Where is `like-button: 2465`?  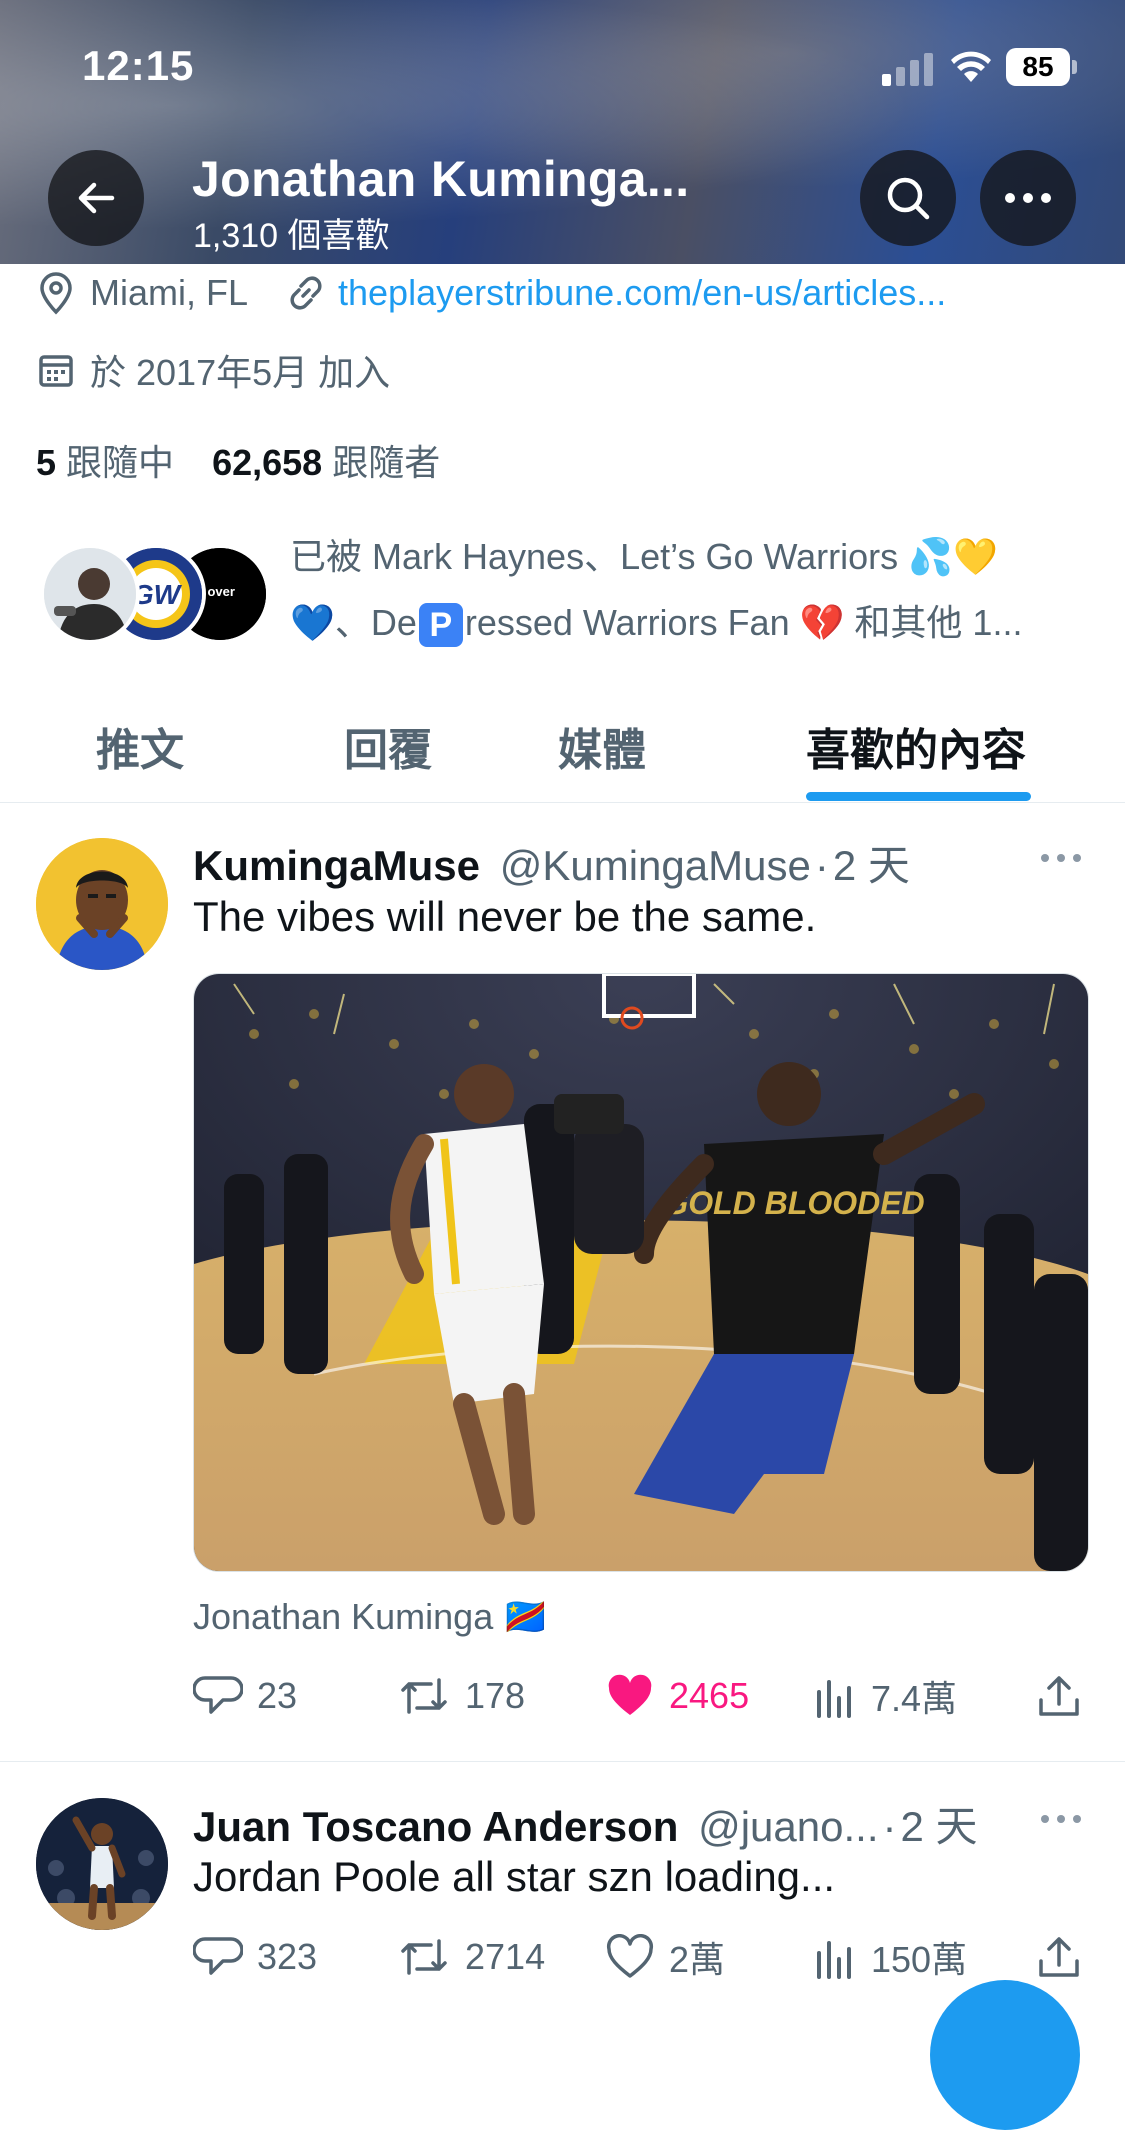 like-button: 2465 is located at coordinates (677, 1696).